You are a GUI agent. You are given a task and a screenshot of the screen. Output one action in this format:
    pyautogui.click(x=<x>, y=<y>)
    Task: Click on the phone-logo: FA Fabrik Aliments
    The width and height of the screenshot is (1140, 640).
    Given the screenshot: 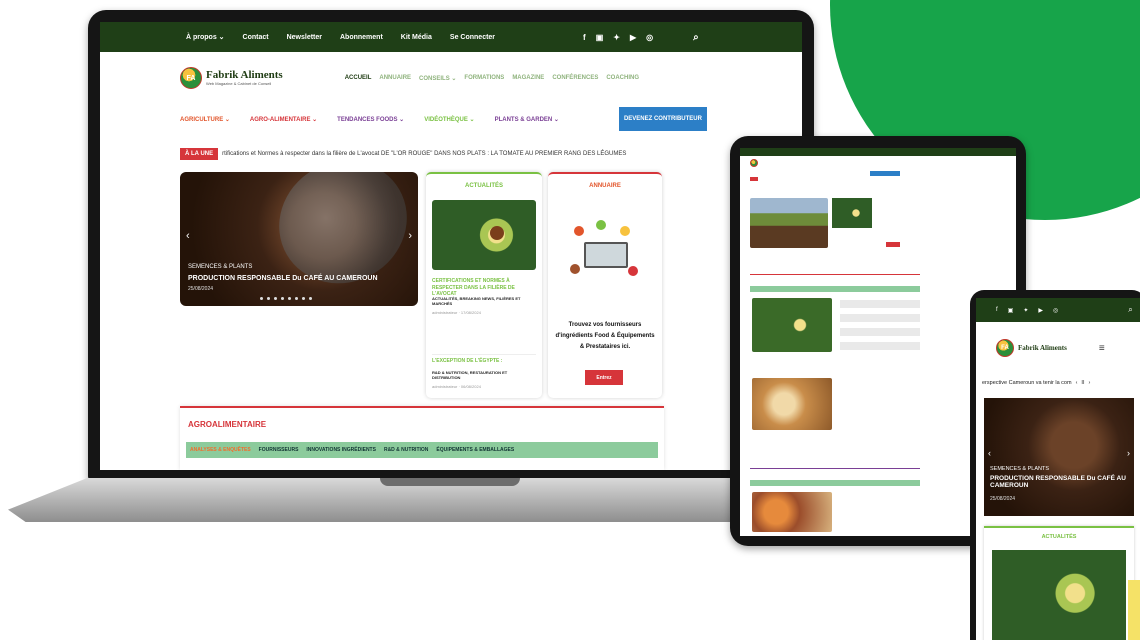 What is the action you would take?
    pyautogui.click(x=1031, y=348)
    